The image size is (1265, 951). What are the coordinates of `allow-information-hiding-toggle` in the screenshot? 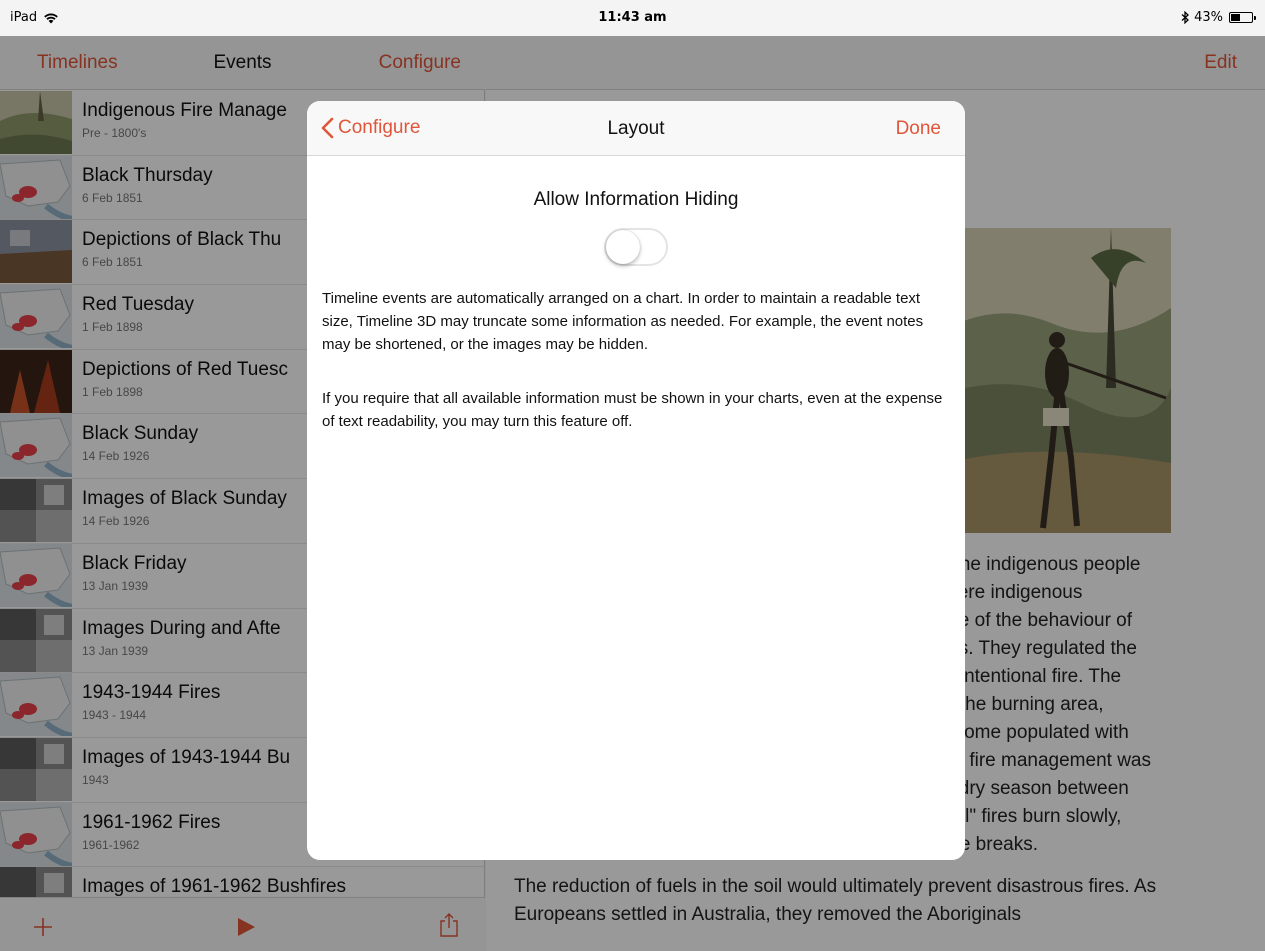 It's located at (636, 247).